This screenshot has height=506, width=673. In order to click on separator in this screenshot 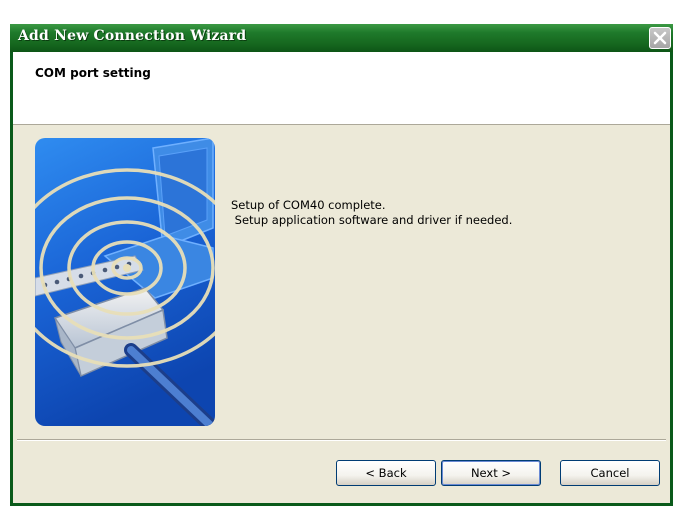, I will do `click(341, 440)`.